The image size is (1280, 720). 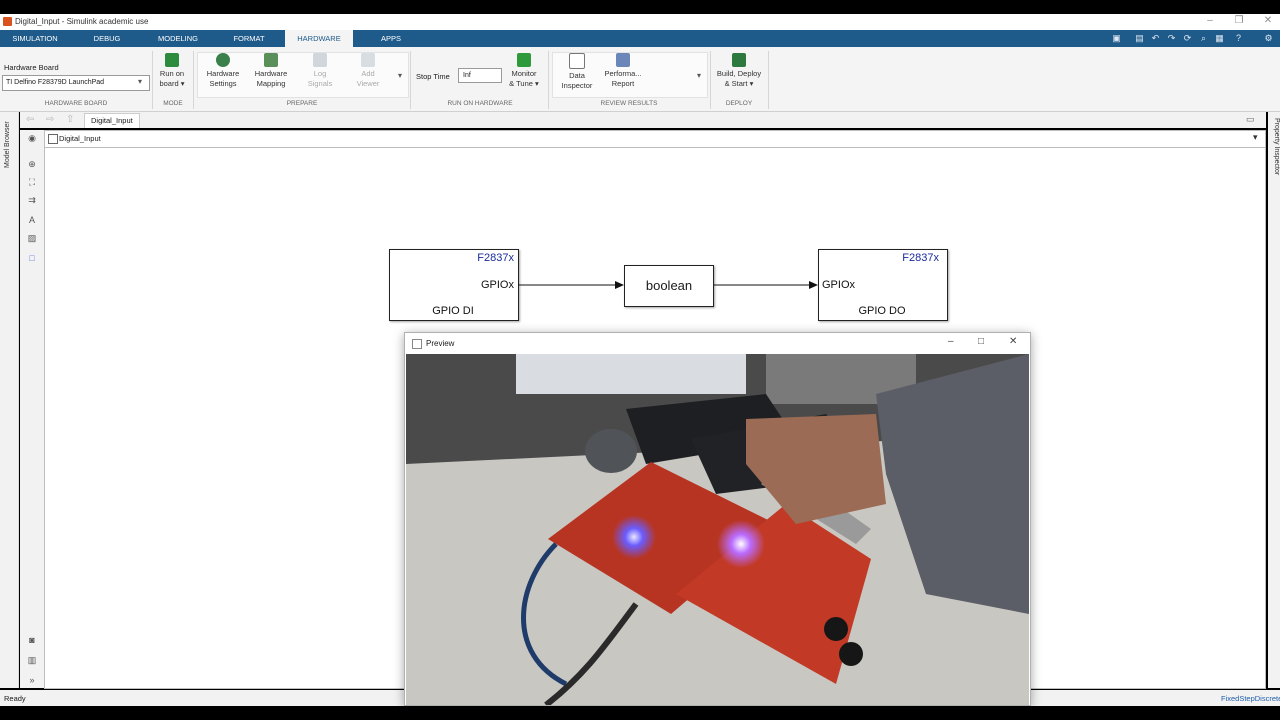 I want to click on editor-tab: Digital_Input, so click(x=112, y=120).